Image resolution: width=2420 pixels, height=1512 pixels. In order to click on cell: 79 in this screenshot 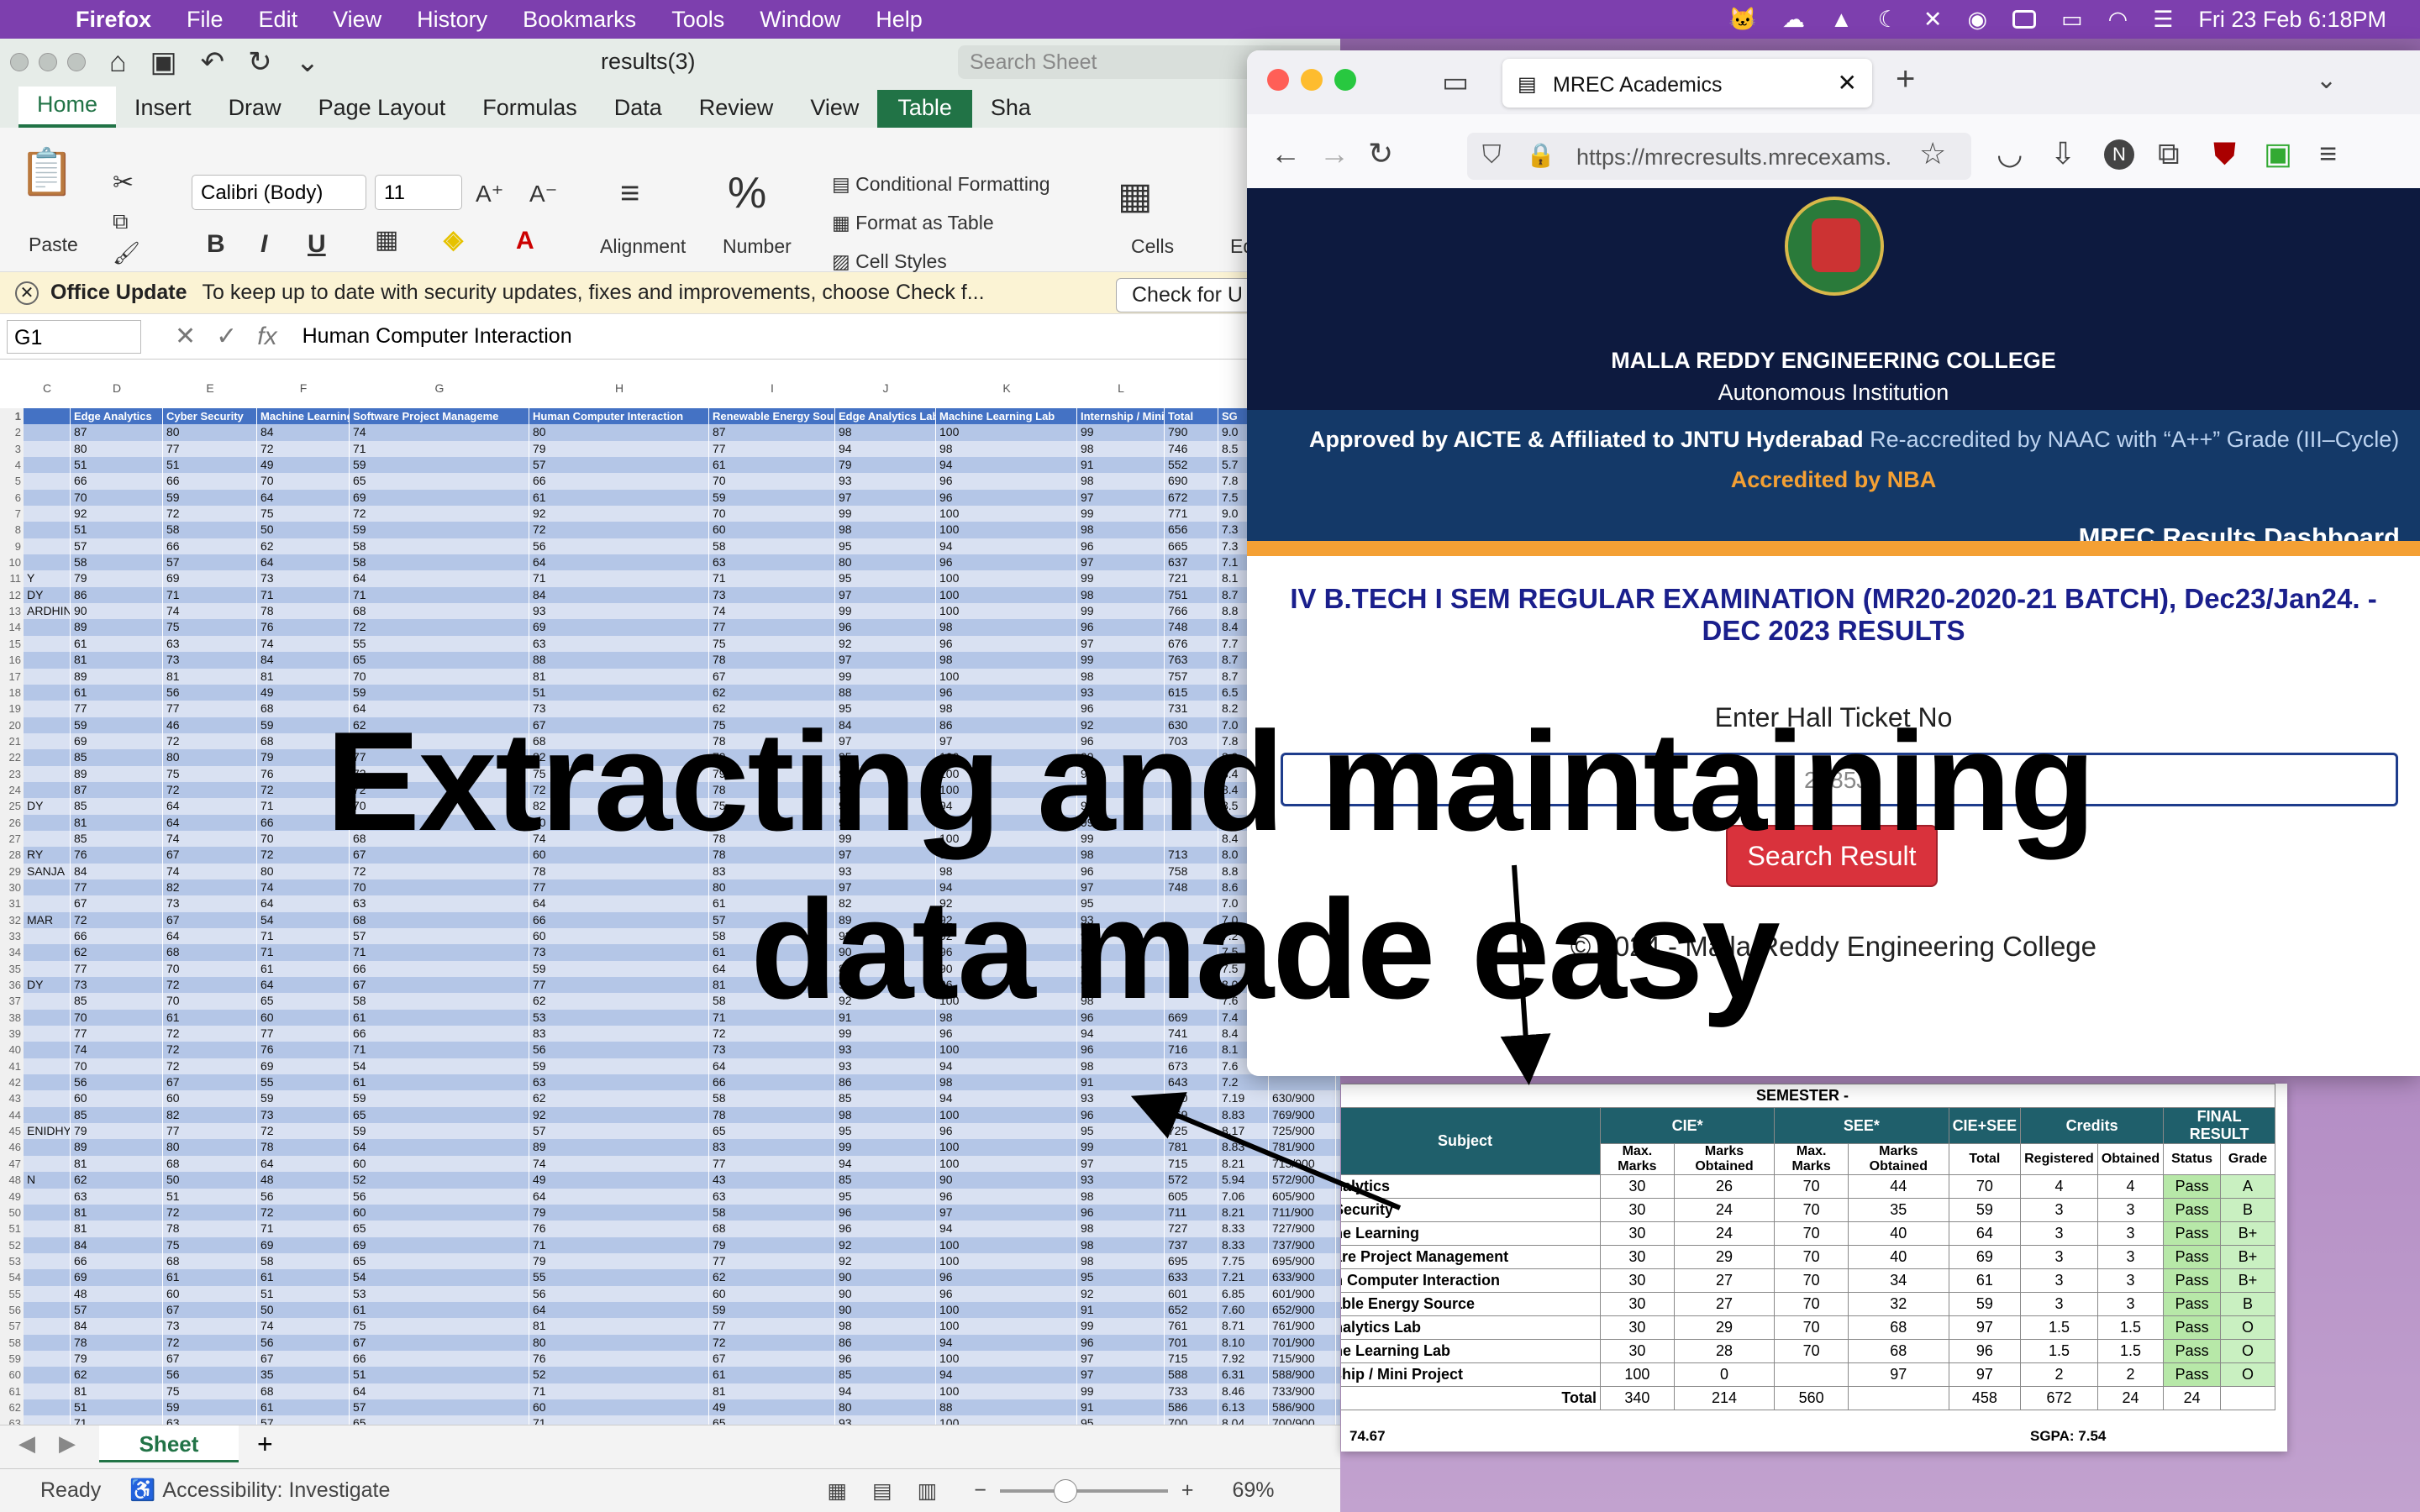, I will do `click(772, 757)`.